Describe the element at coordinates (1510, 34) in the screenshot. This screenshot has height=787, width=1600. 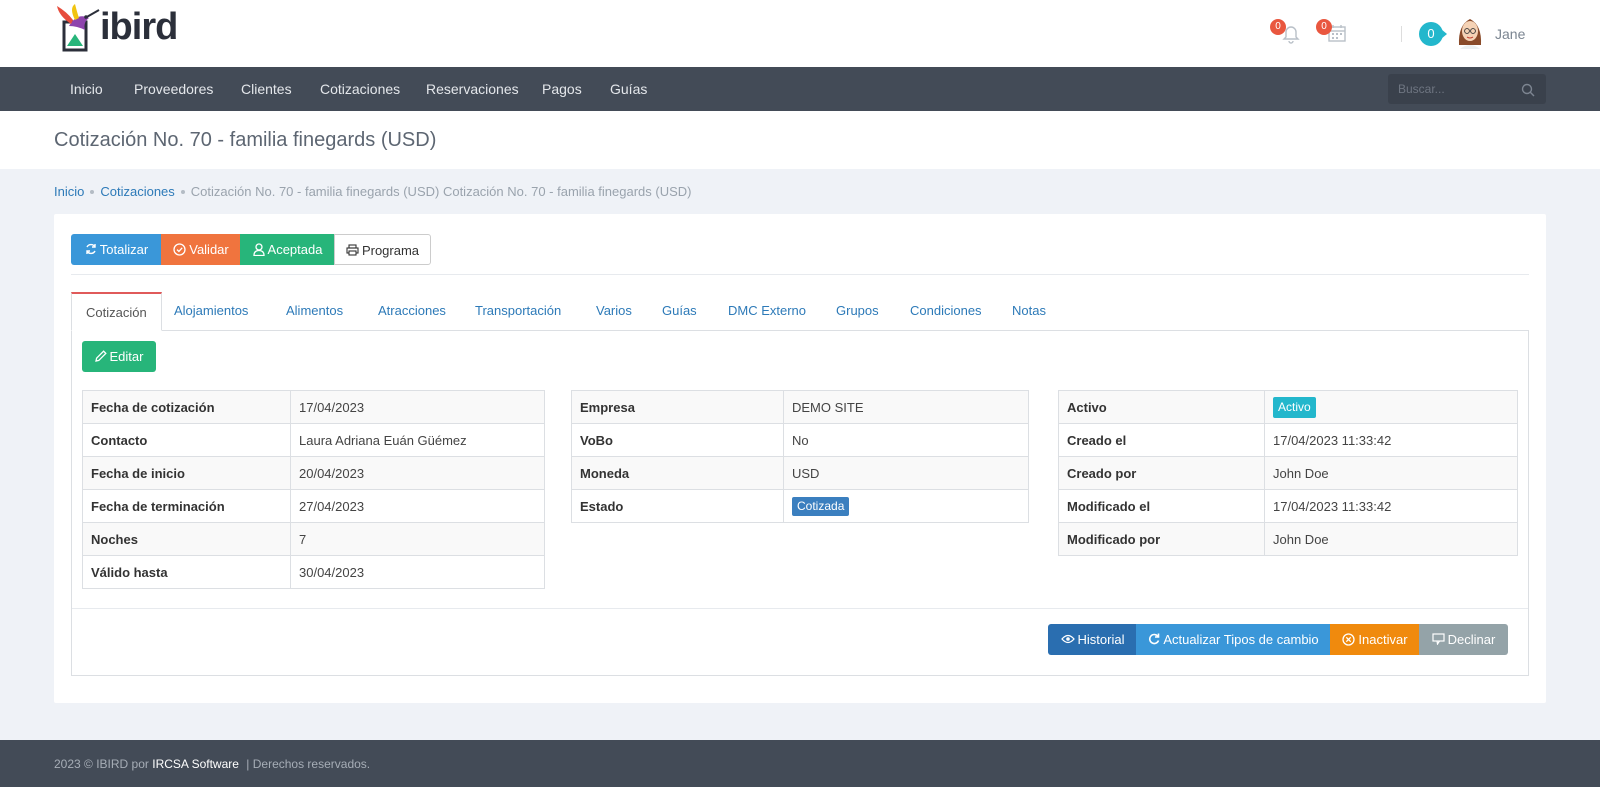
I see `user-name: Jane` at that location.